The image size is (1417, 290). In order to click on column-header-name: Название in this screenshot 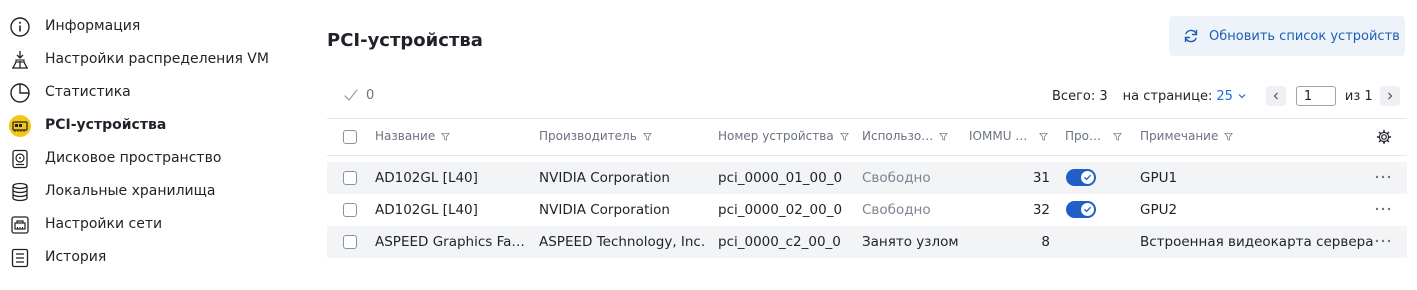, I will do `click(413, 136)`.